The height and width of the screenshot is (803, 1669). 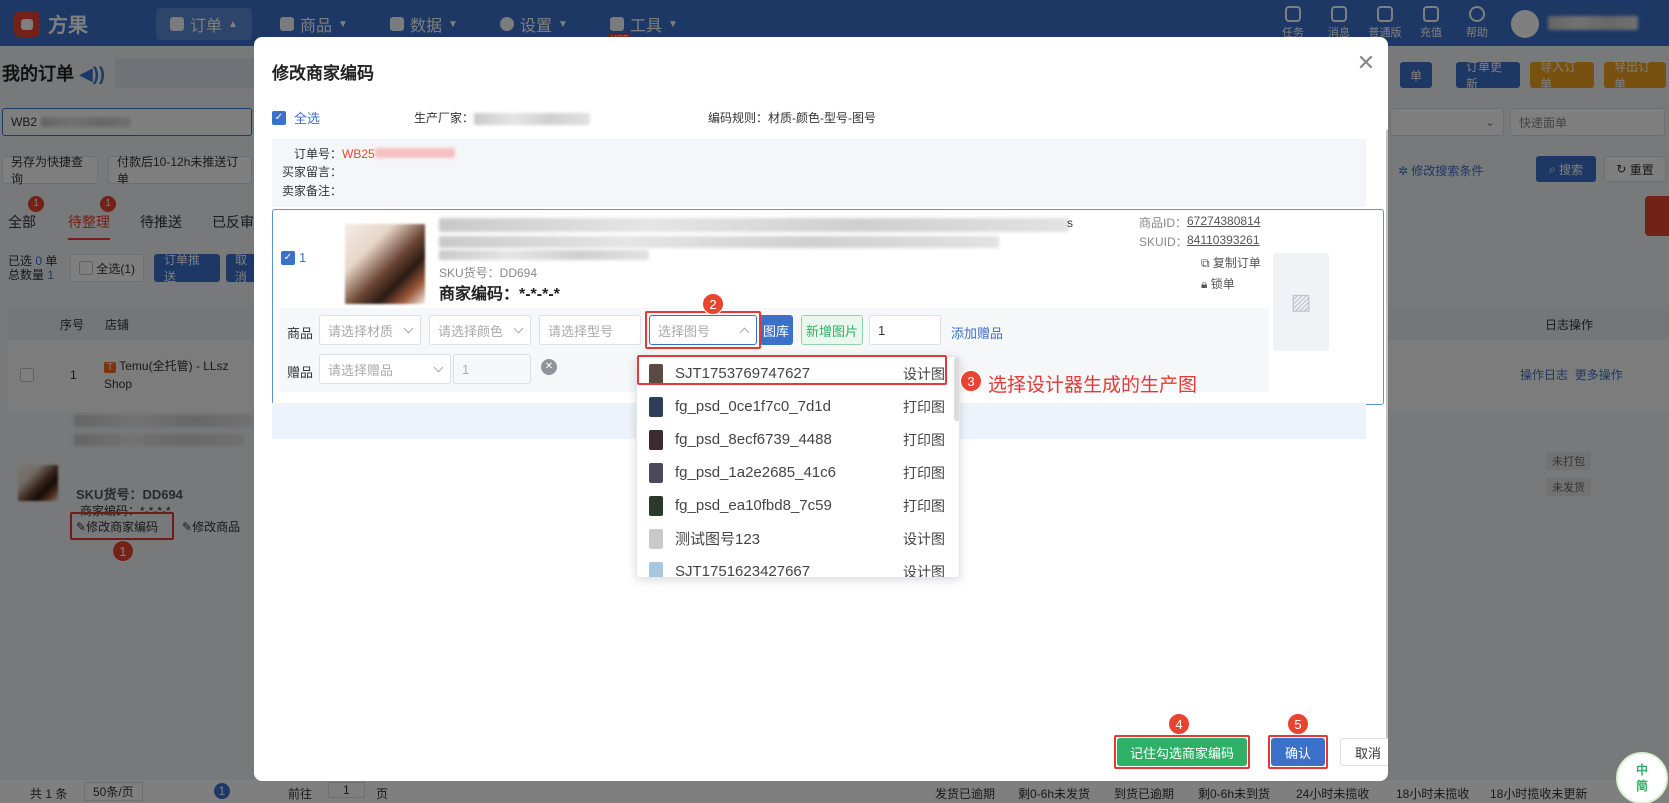 I want to click on annotation-2: 2, so click(x=713, y=304).